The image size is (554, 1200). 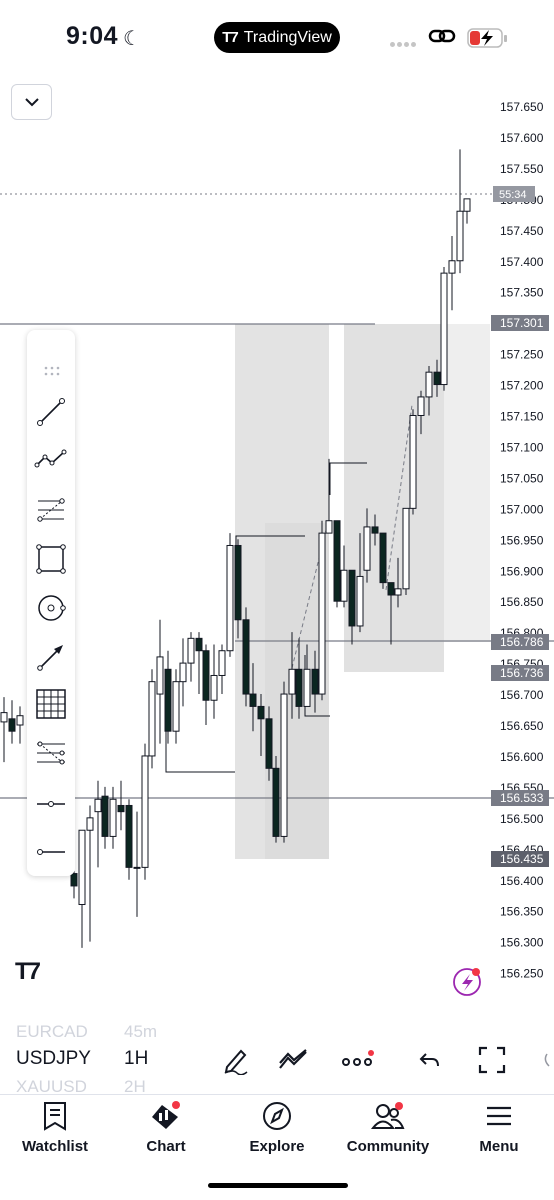 What do you see at coordinates (522, 386) in the screenshot?
I see `price-axis-label: 157.200` at bounding box center [522, 386].